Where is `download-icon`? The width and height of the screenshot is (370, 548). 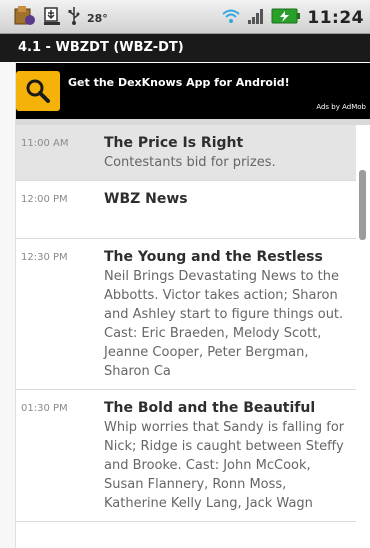 download-icon is located at coordinates (52, 18).